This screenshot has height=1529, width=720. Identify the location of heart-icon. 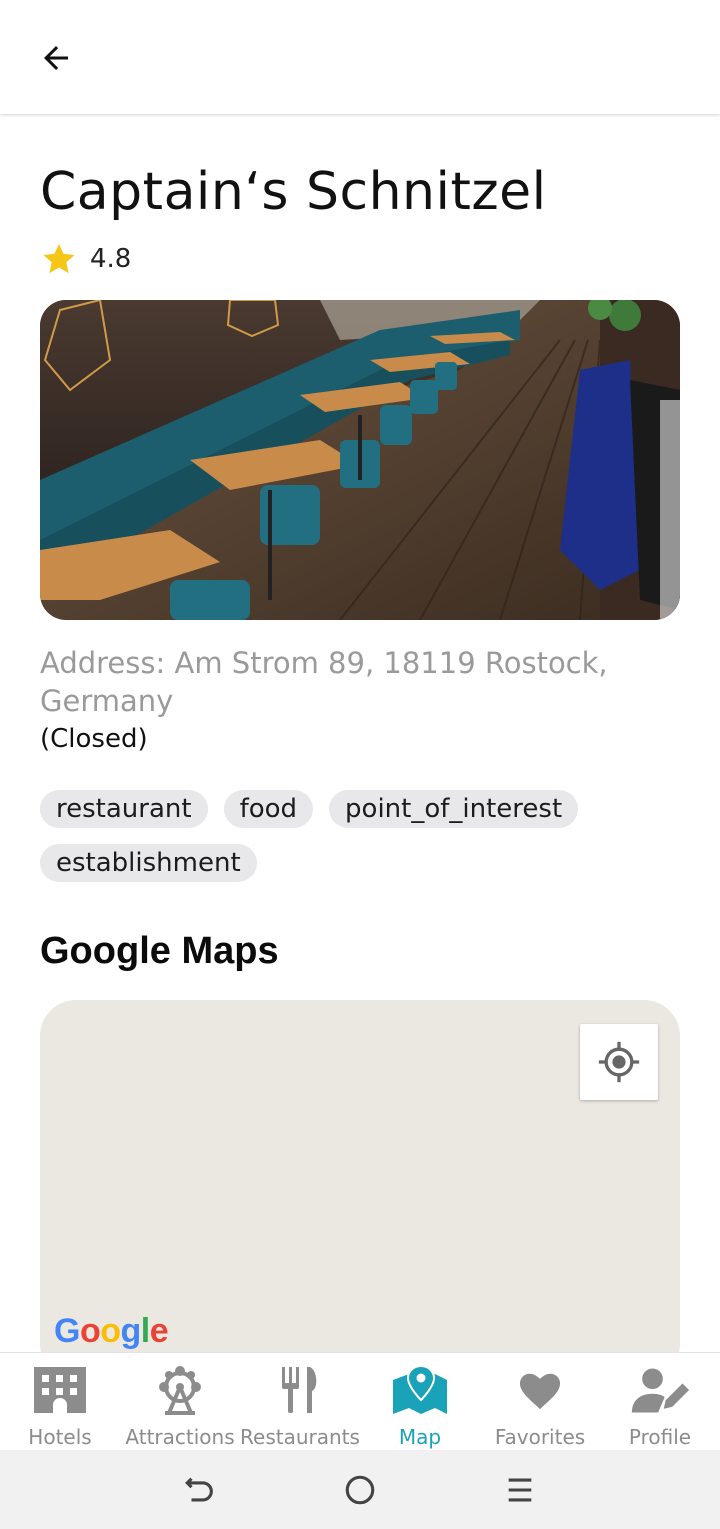
(540, 1391).